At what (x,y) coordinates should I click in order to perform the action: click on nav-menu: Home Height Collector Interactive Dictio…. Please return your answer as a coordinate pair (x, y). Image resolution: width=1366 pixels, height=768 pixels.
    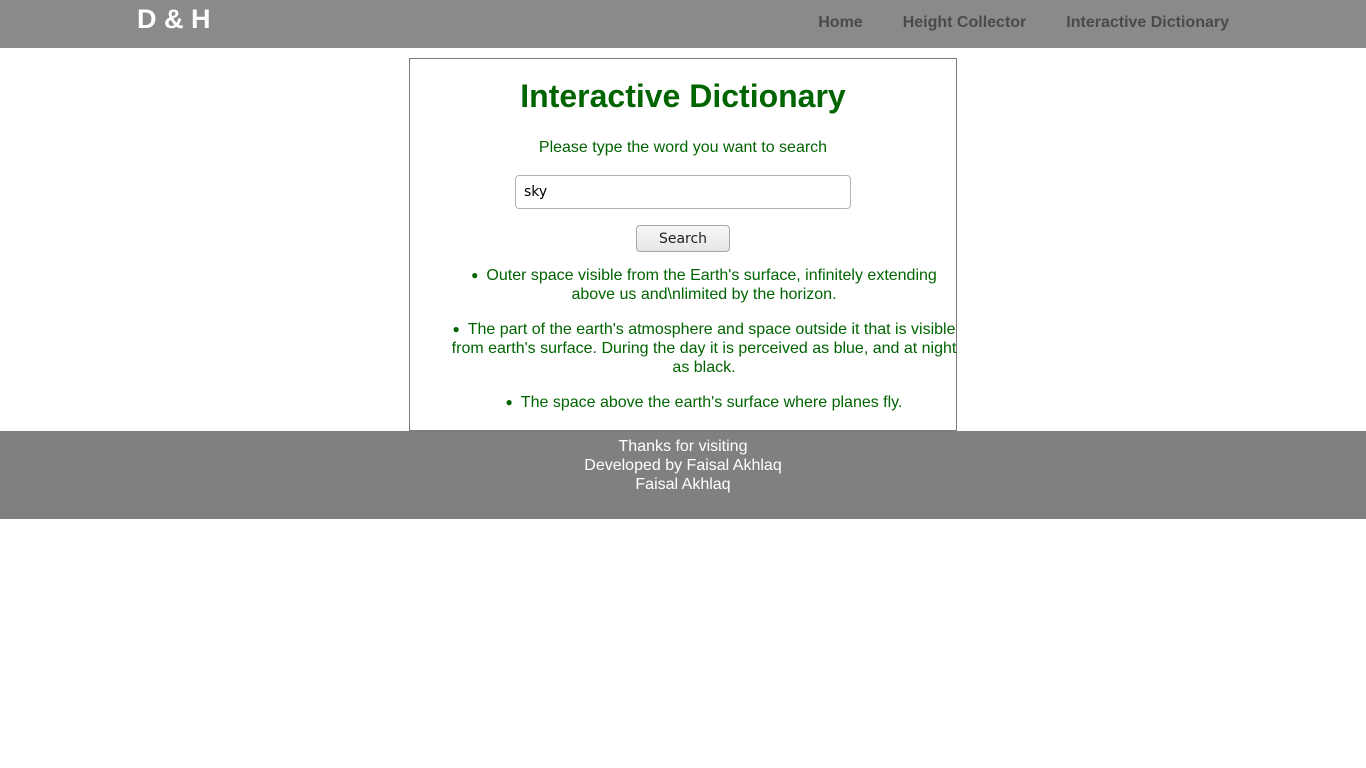
    Looking at the image, I should click on (1023, 23).